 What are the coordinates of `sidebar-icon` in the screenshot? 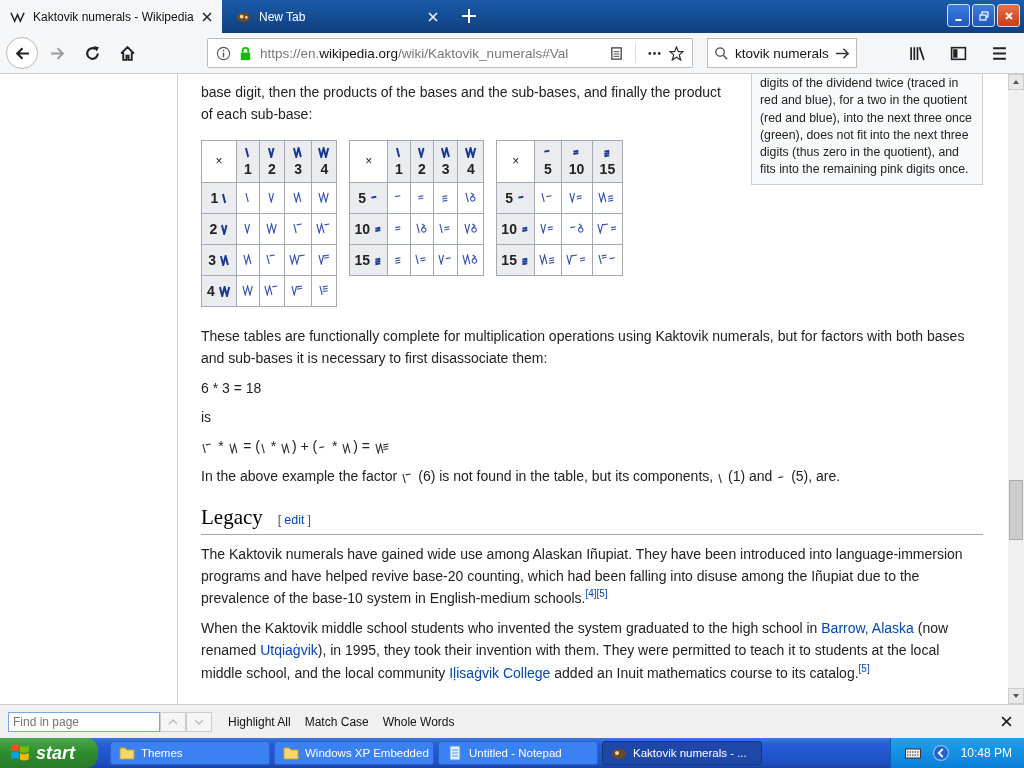 It's located at (958, 53).